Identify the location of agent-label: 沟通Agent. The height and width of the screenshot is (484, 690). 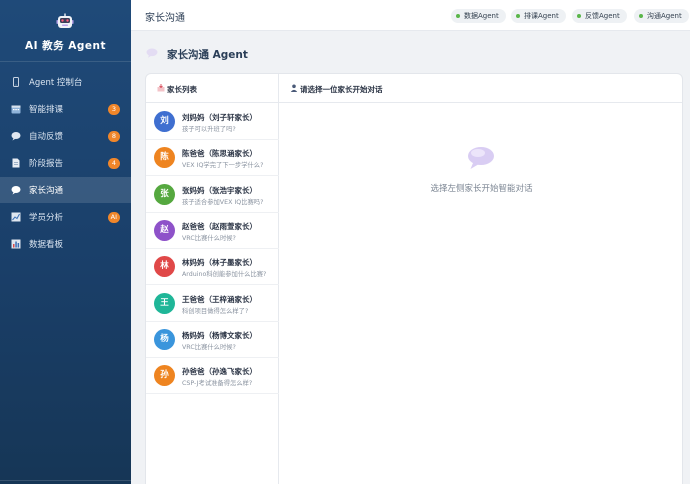
(664, 16).